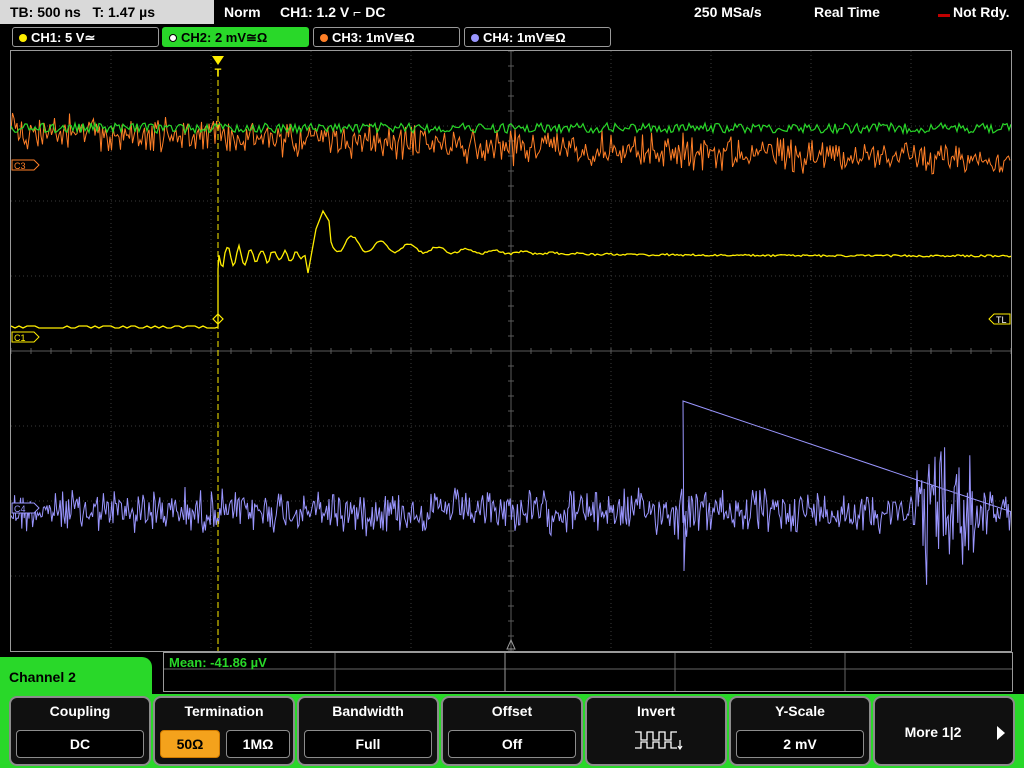 This screenshot has width=1024, height=768. I want to click on ch4-dot-icon, so click(475, 38).